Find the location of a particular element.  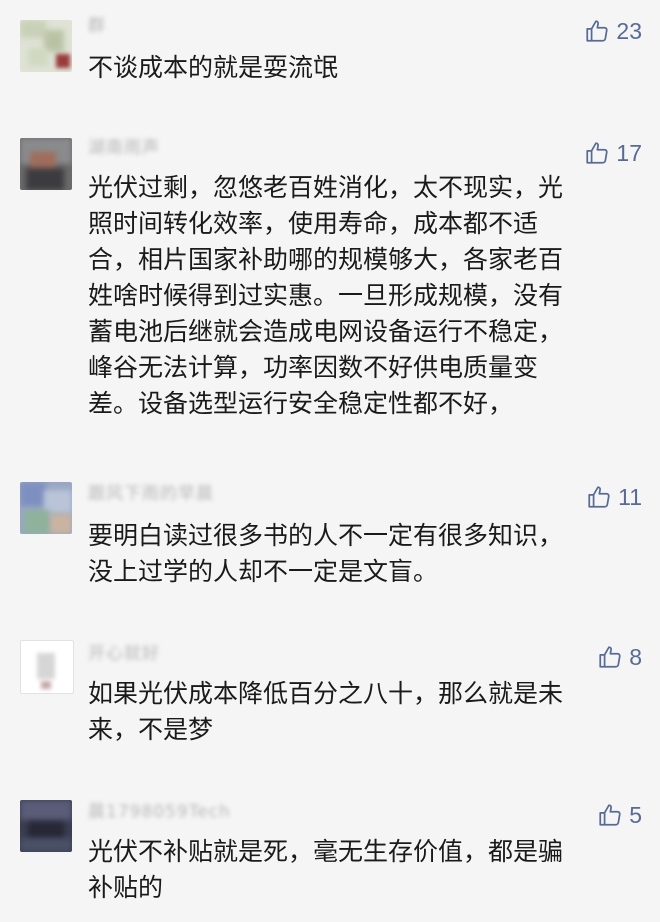

comment-text-line: 光伏过剩，忽悠老百姓消化，太不现实，光 is located at coordinates (326, 187).